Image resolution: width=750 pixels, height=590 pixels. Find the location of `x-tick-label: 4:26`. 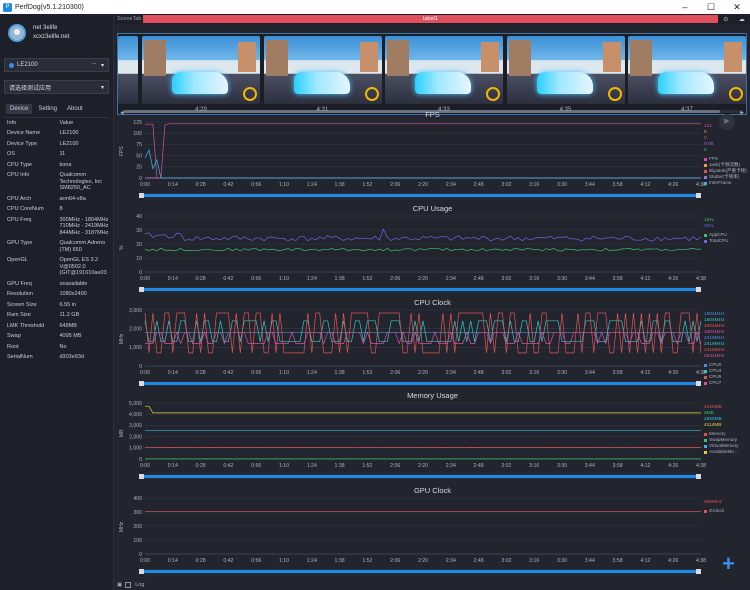

x-tick-label: 4:26 is located at coordinates (673, 466).